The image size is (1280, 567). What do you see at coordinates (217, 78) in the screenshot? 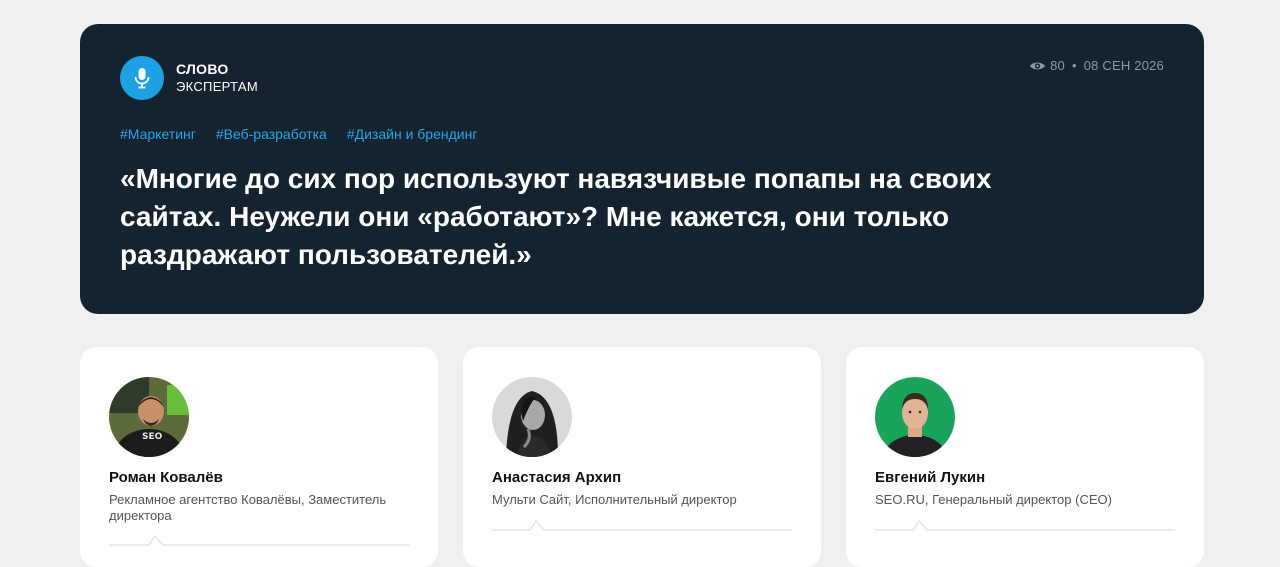
I see `brand-name: СЛОВО ЭКСПЕРТАМ` at bounding box center [217, 78].